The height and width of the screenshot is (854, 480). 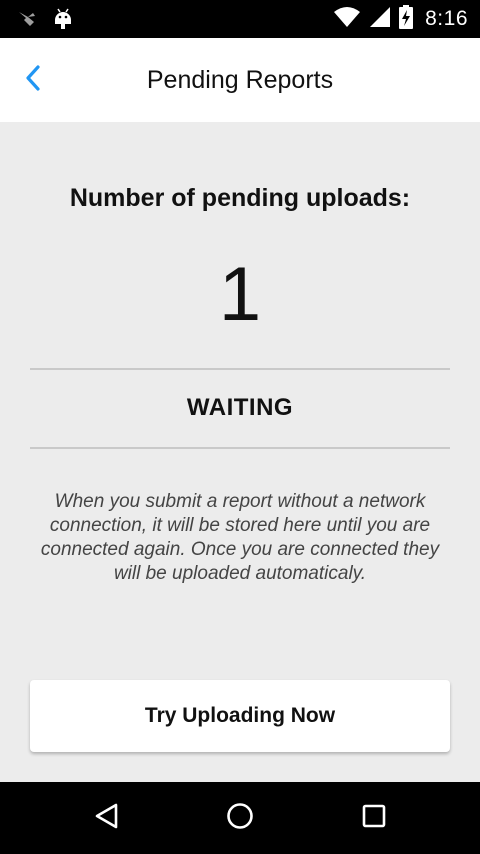 I want to click on home-circle-icon, so click(x=240, y=818).